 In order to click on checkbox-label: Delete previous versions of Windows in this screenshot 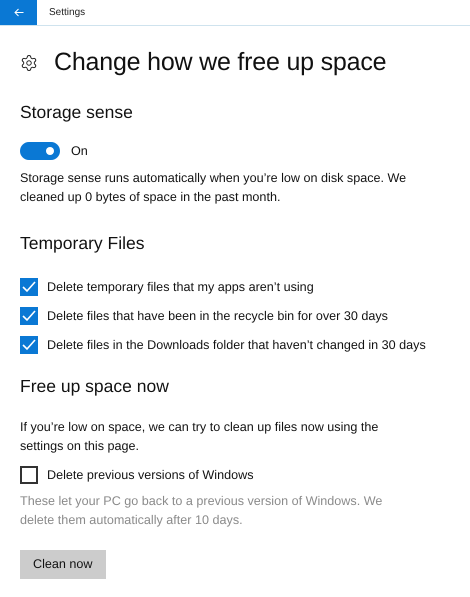, I will do `click(150, 475)`.